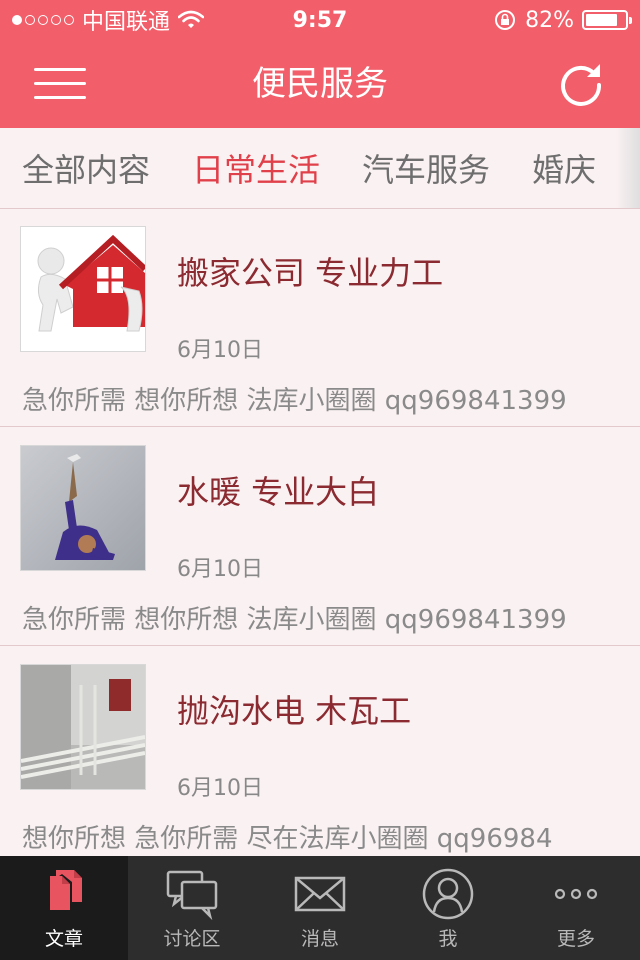 The image size is (640, 960). What do you see at coordinates (191, 19) in the screenshot?
I see `wifi-icon` at bounding box center [191, 19].